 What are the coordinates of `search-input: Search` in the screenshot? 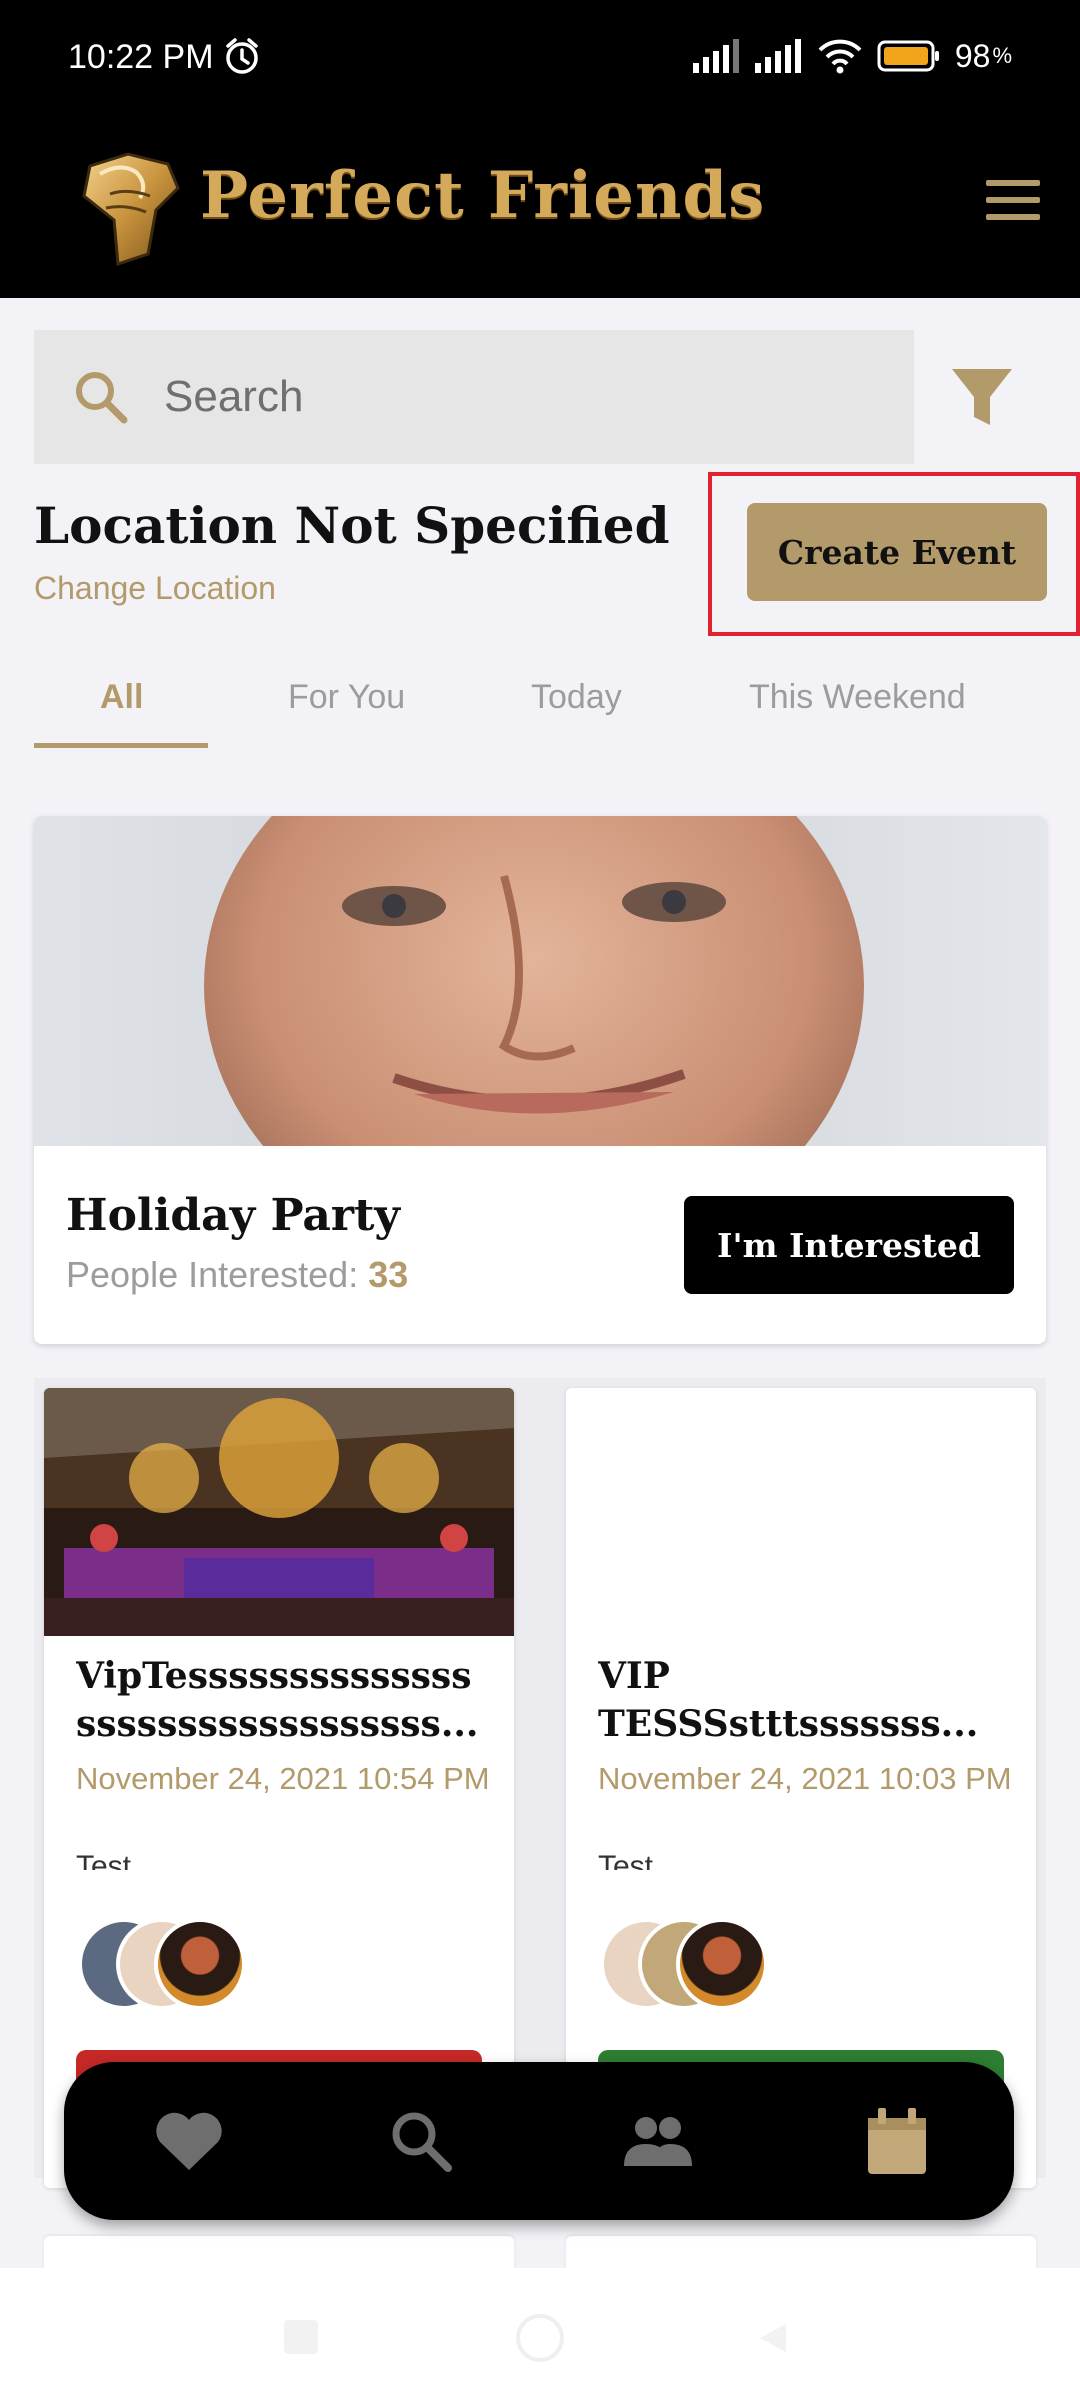 It's located at (474, 397).